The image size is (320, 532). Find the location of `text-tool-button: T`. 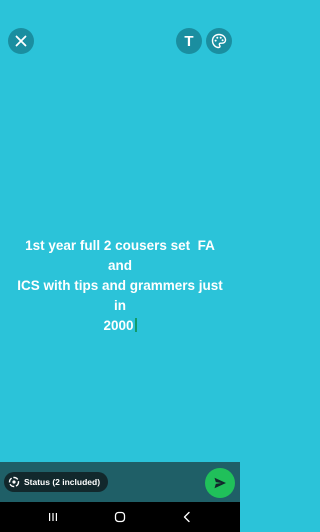

text-tool-button: T is located at coordinates (189, 41).